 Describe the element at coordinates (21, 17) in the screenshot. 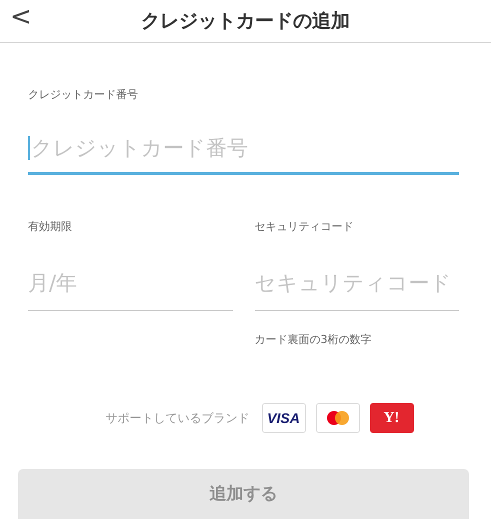

I see `back-button: <` at that location.